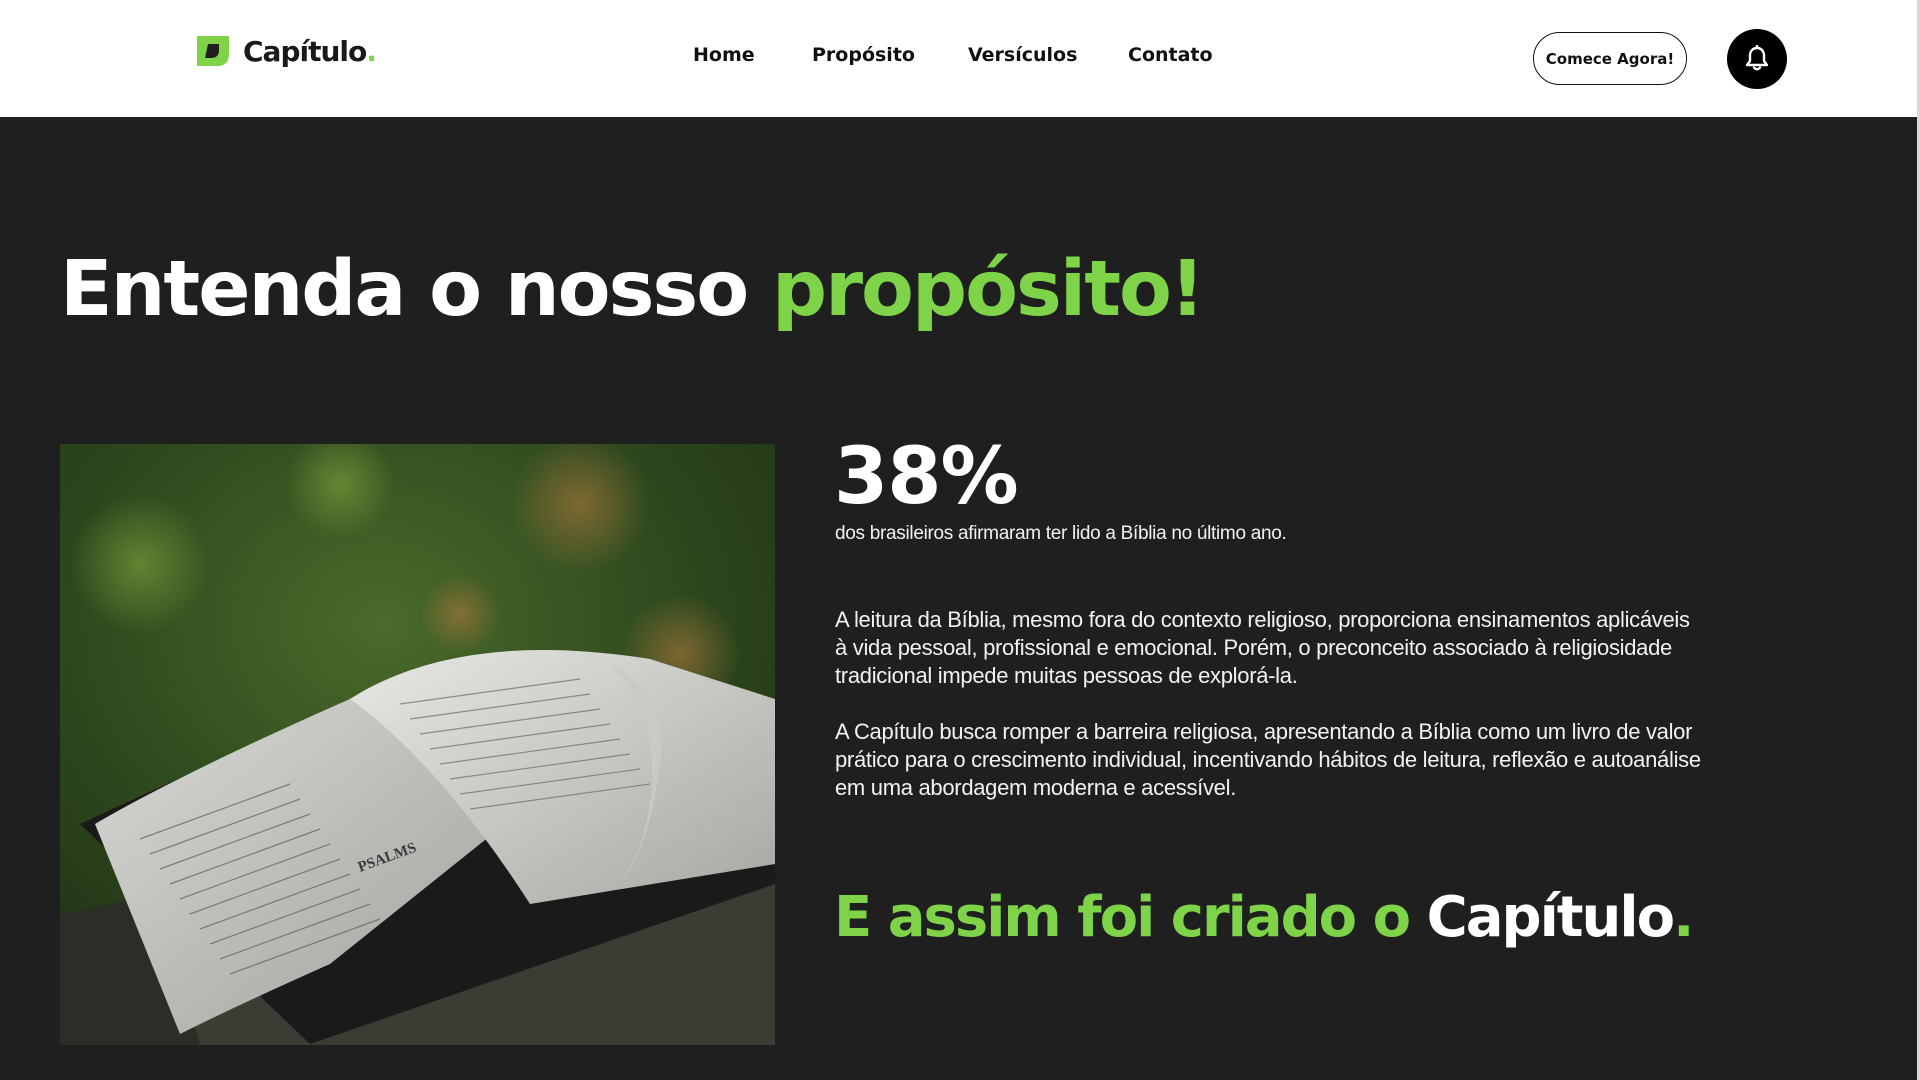 This screenshot has width=1920, height=1080. I want to click on bell-icon, so click(1757, 58).